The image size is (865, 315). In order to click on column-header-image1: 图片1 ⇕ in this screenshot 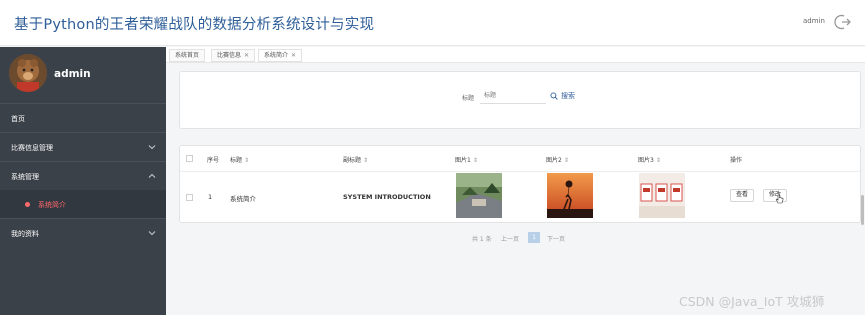, I will do `click(466, 159)`.